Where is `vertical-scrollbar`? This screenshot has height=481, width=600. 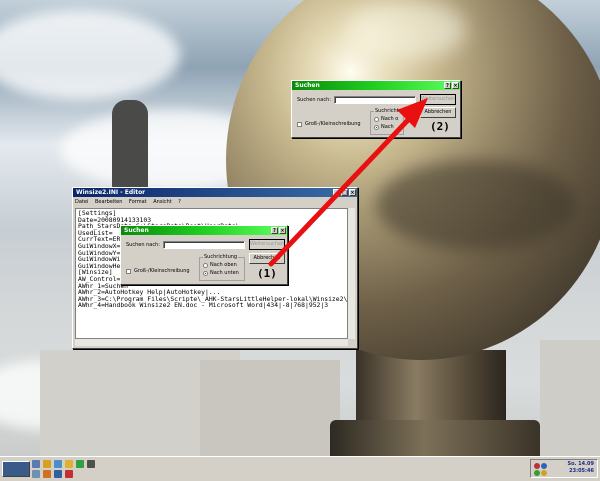 vertical-scrollbar is located at coordinates (351, 273).